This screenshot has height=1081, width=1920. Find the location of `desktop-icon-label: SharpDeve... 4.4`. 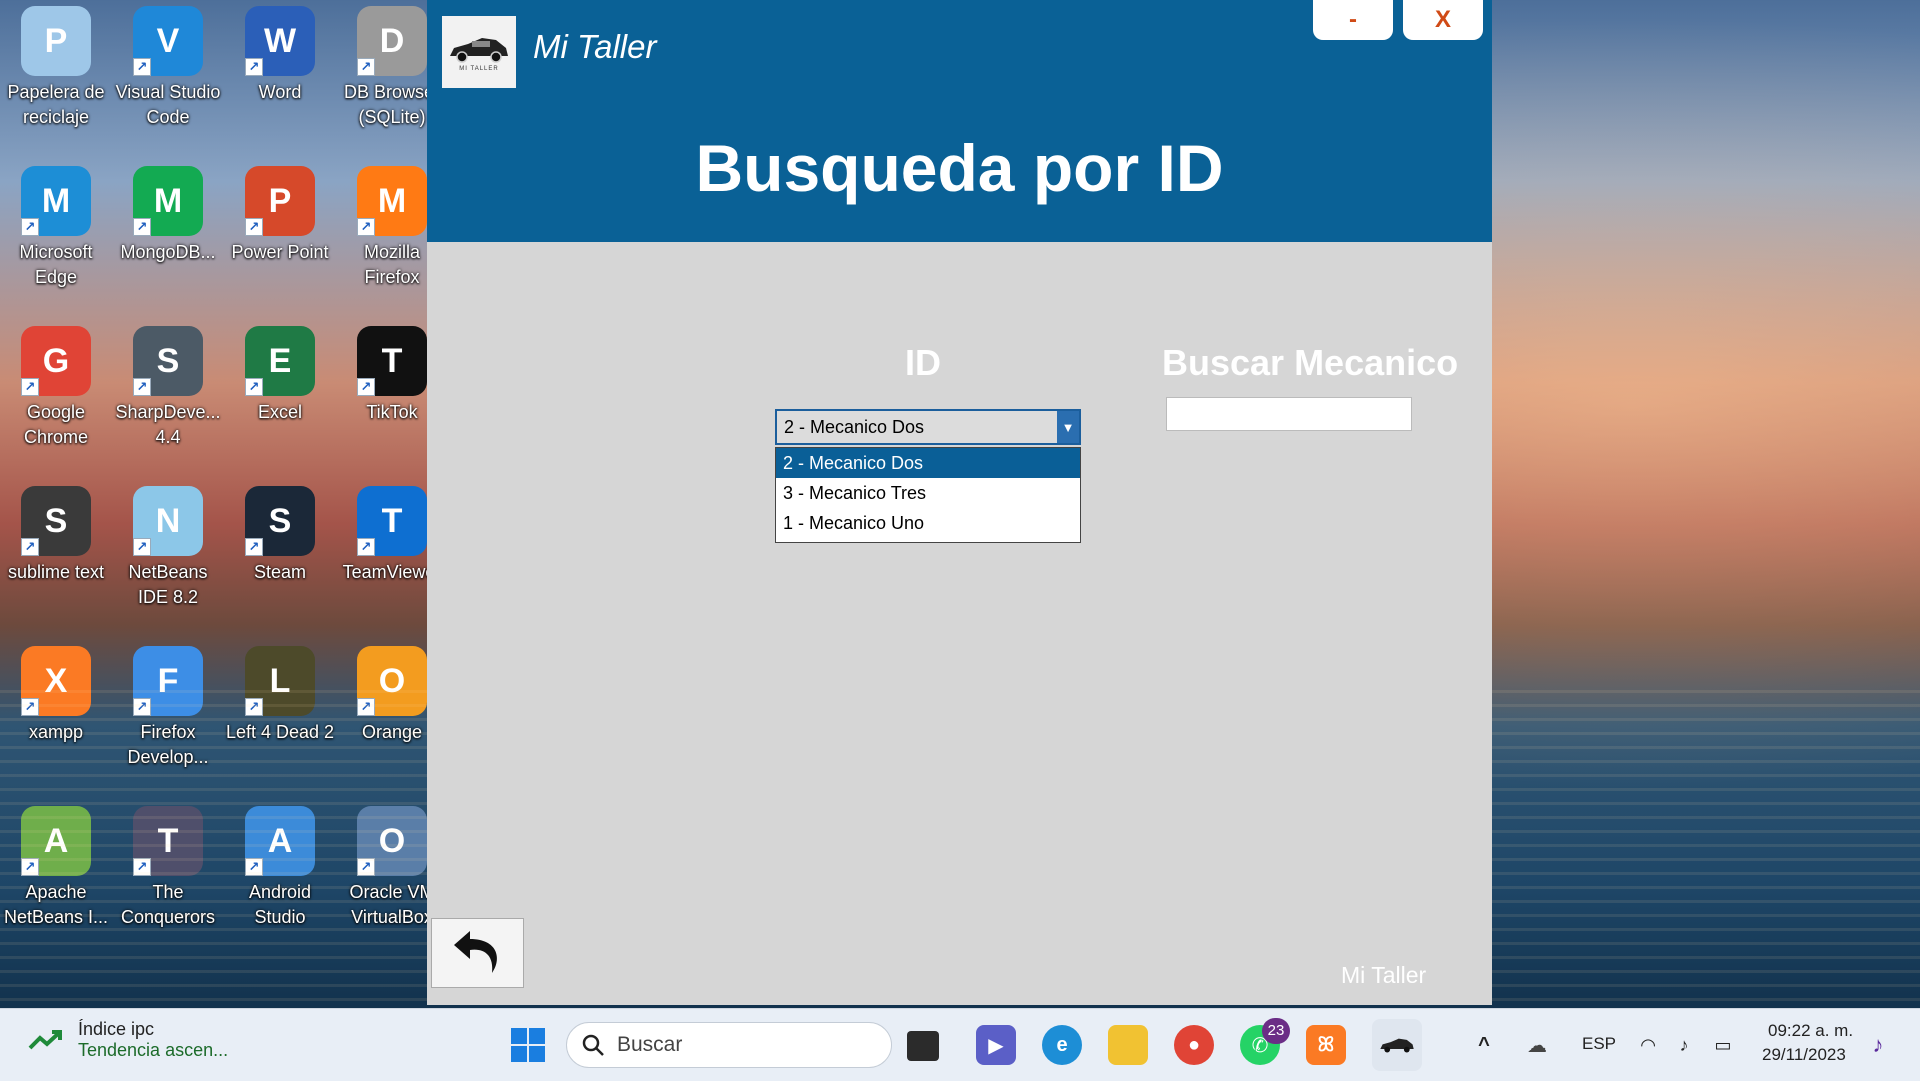

desktop-icon-label: SharpDeve... 4.4 is located at coordinates (168, 424).